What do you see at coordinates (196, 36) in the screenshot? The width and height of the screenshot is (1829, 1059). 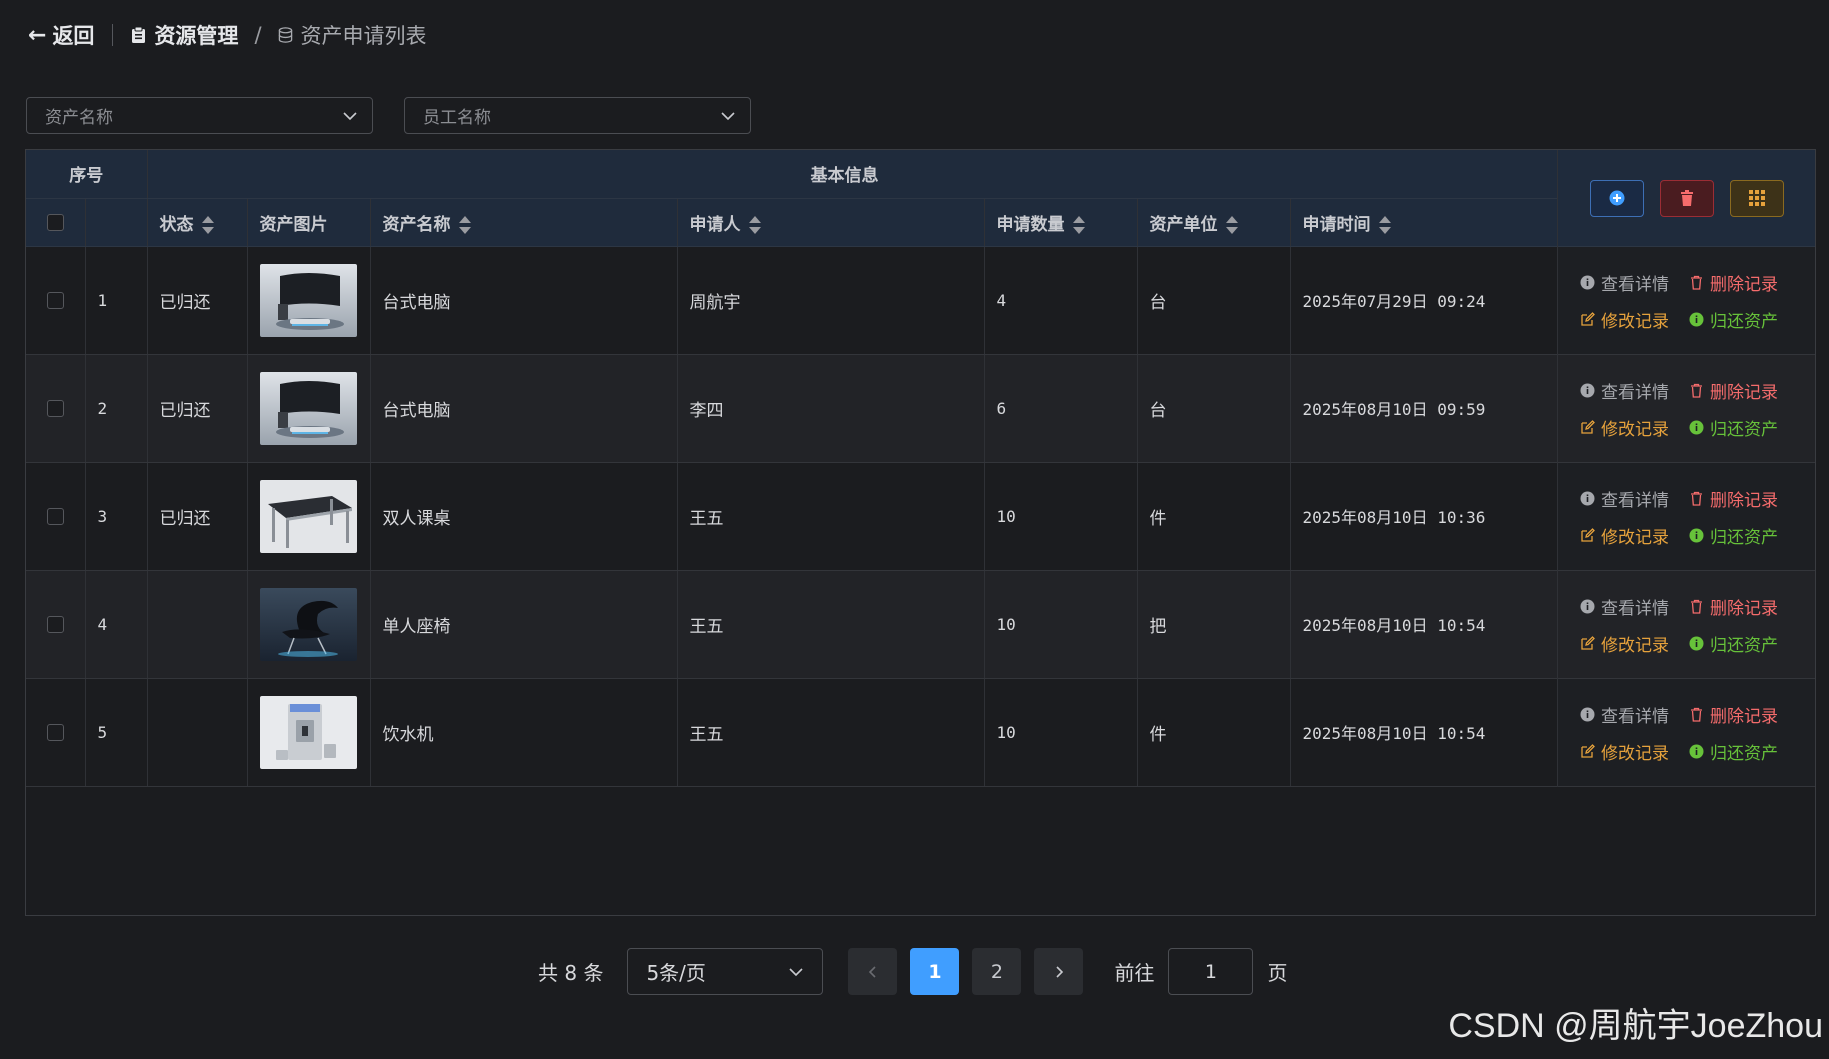 I see `breadcrumb-parent-label: 资源管理` at bounding box center [196, 36].